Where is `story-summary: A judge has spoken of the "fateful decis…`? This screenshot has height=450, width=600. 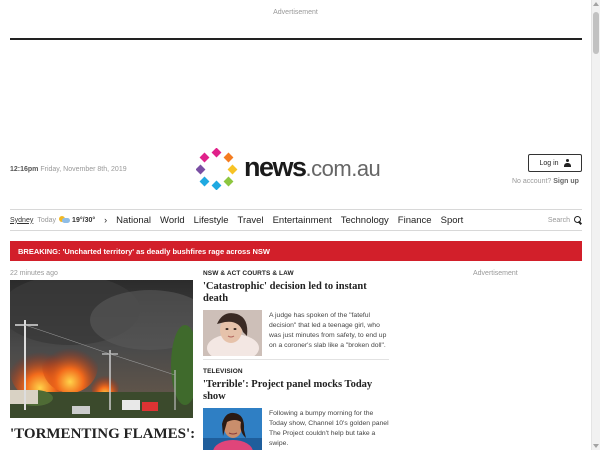 story-summary: A judge has spoken of the "fateful decis… is located at coordinates (328, 330).